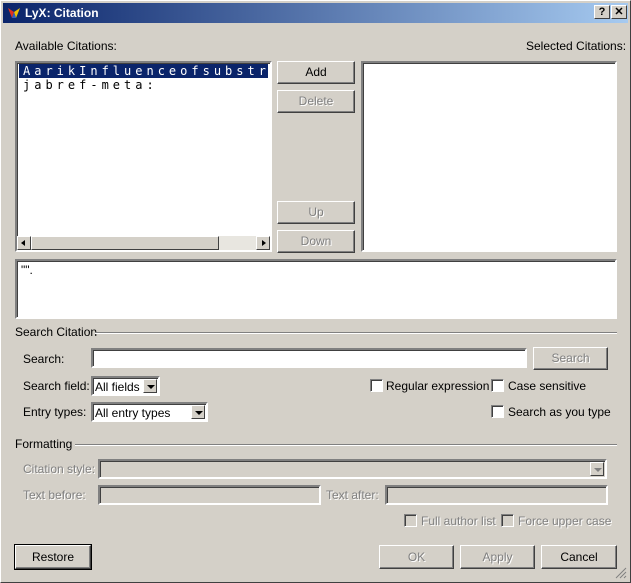 The width and height of the screenshot is (631, 583). Describe the element at coordinates (565, 521) in the screenshot. I see `force-upper-case-label: Force upper case` at that location.